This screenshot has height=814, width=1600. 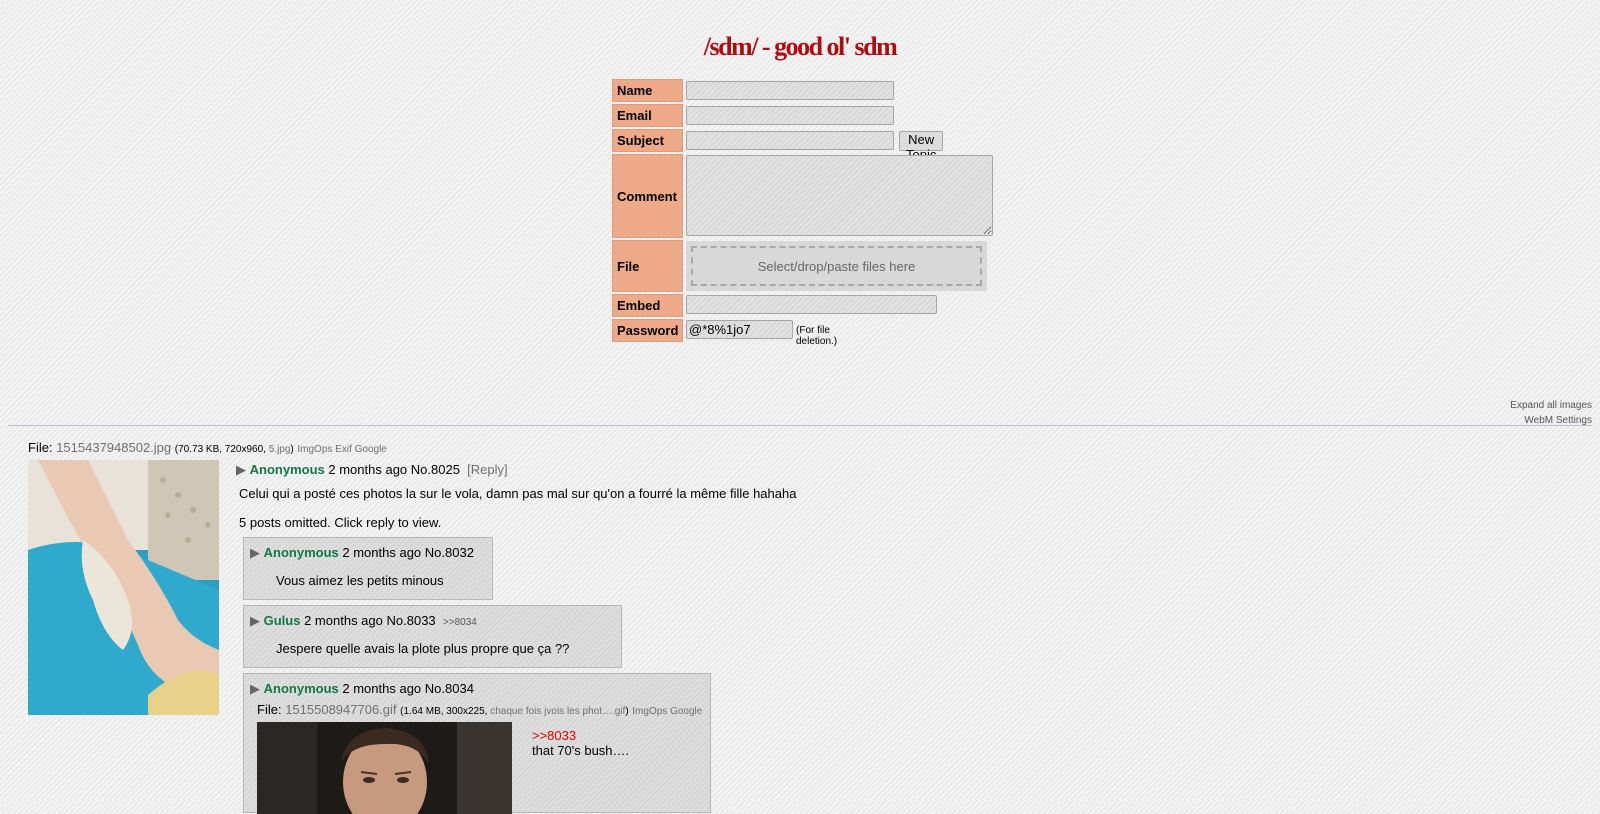 What do you see at coordinates (647, 196) in the screenshot?
I see `comment-label: Comment` at bounding box center [647, 196].